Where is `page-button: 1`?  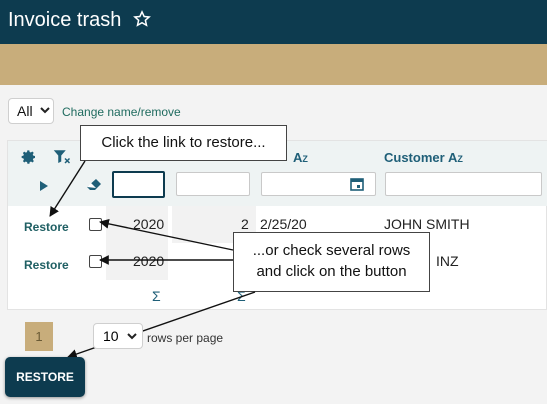
page-button: 1 is located at coordinates (39, 336).